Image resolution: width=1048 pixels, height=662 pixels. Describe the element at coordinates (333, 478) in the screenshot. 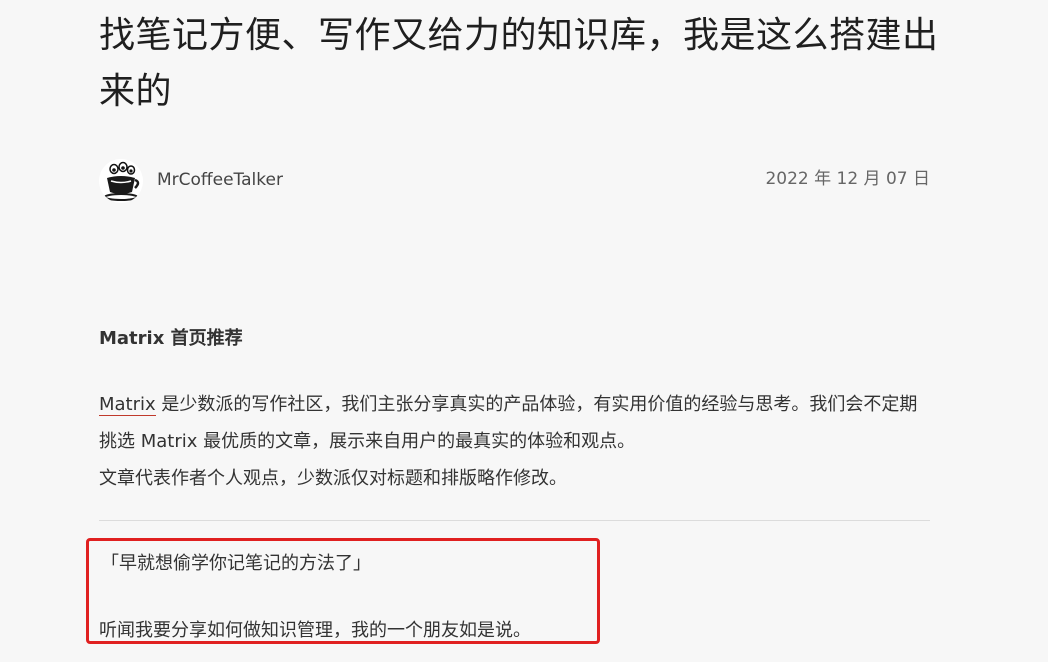

I see `matrix-disclaimer: 文章代表作者个人观点，少数派仅对标题和排版略作修改。` at that location.